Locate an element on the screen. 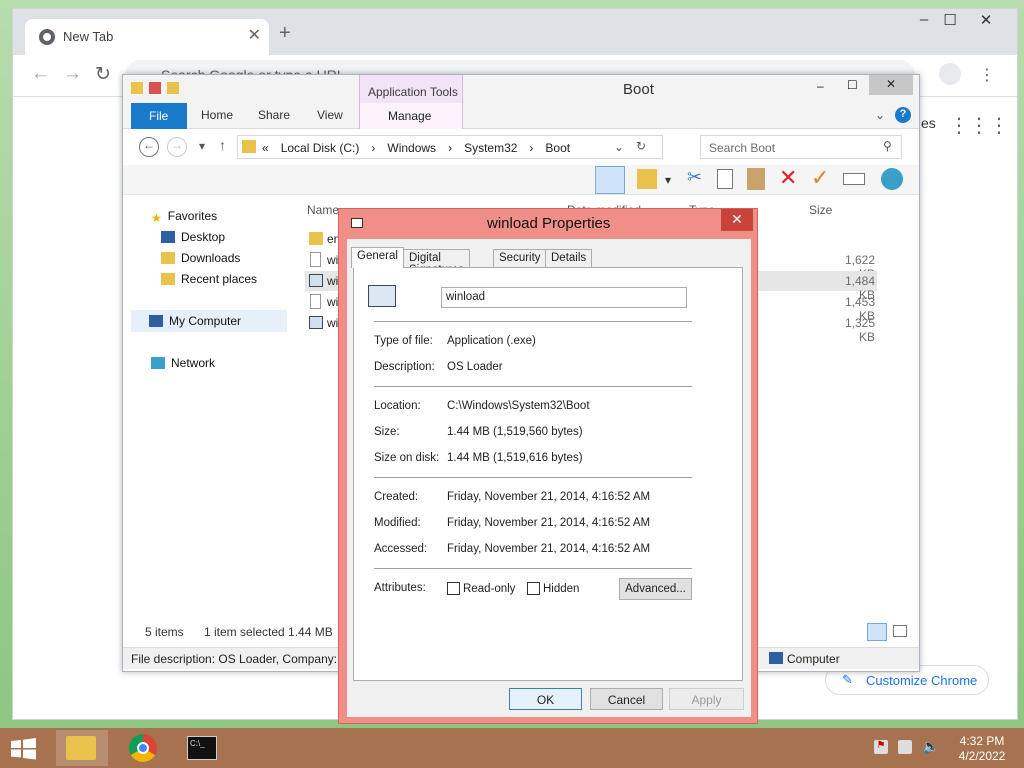 This screenshot has height=768, width=1024. cancel-button: Cancel is located at coordinates (626, 699).